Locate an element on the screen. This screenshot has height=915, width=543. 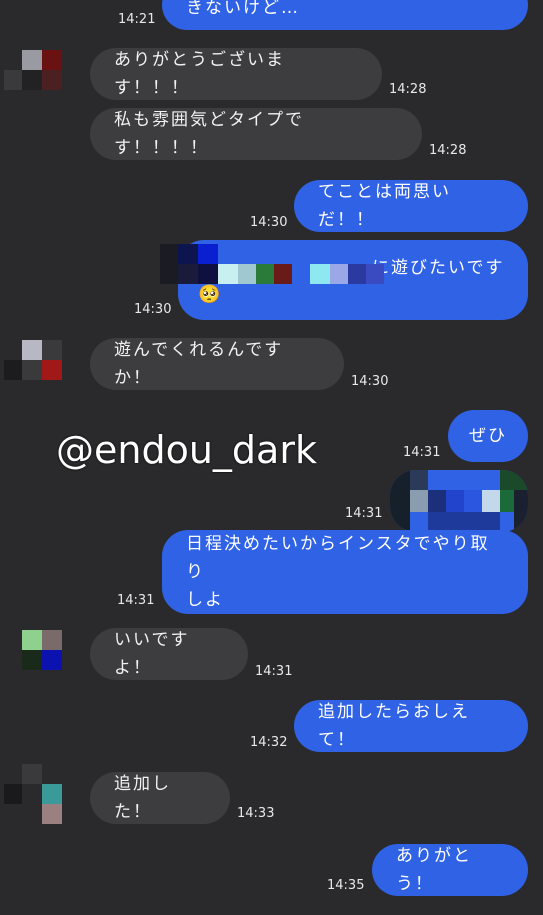
message-text-line-2: しよ is located at coordinates (205, 600).